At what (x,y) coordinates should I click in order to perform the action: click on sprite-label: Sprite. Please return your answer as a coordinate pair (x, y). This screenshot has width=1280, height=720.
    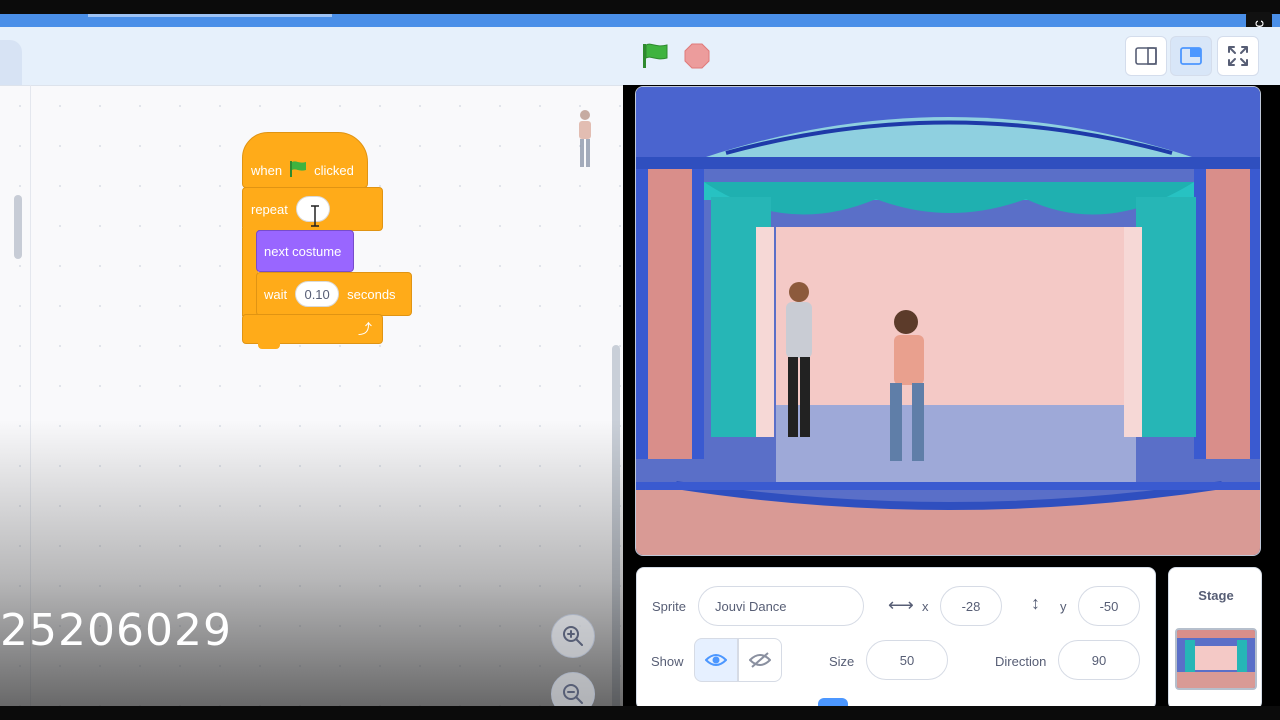
    Looking at the image, I should click on (669, 606).